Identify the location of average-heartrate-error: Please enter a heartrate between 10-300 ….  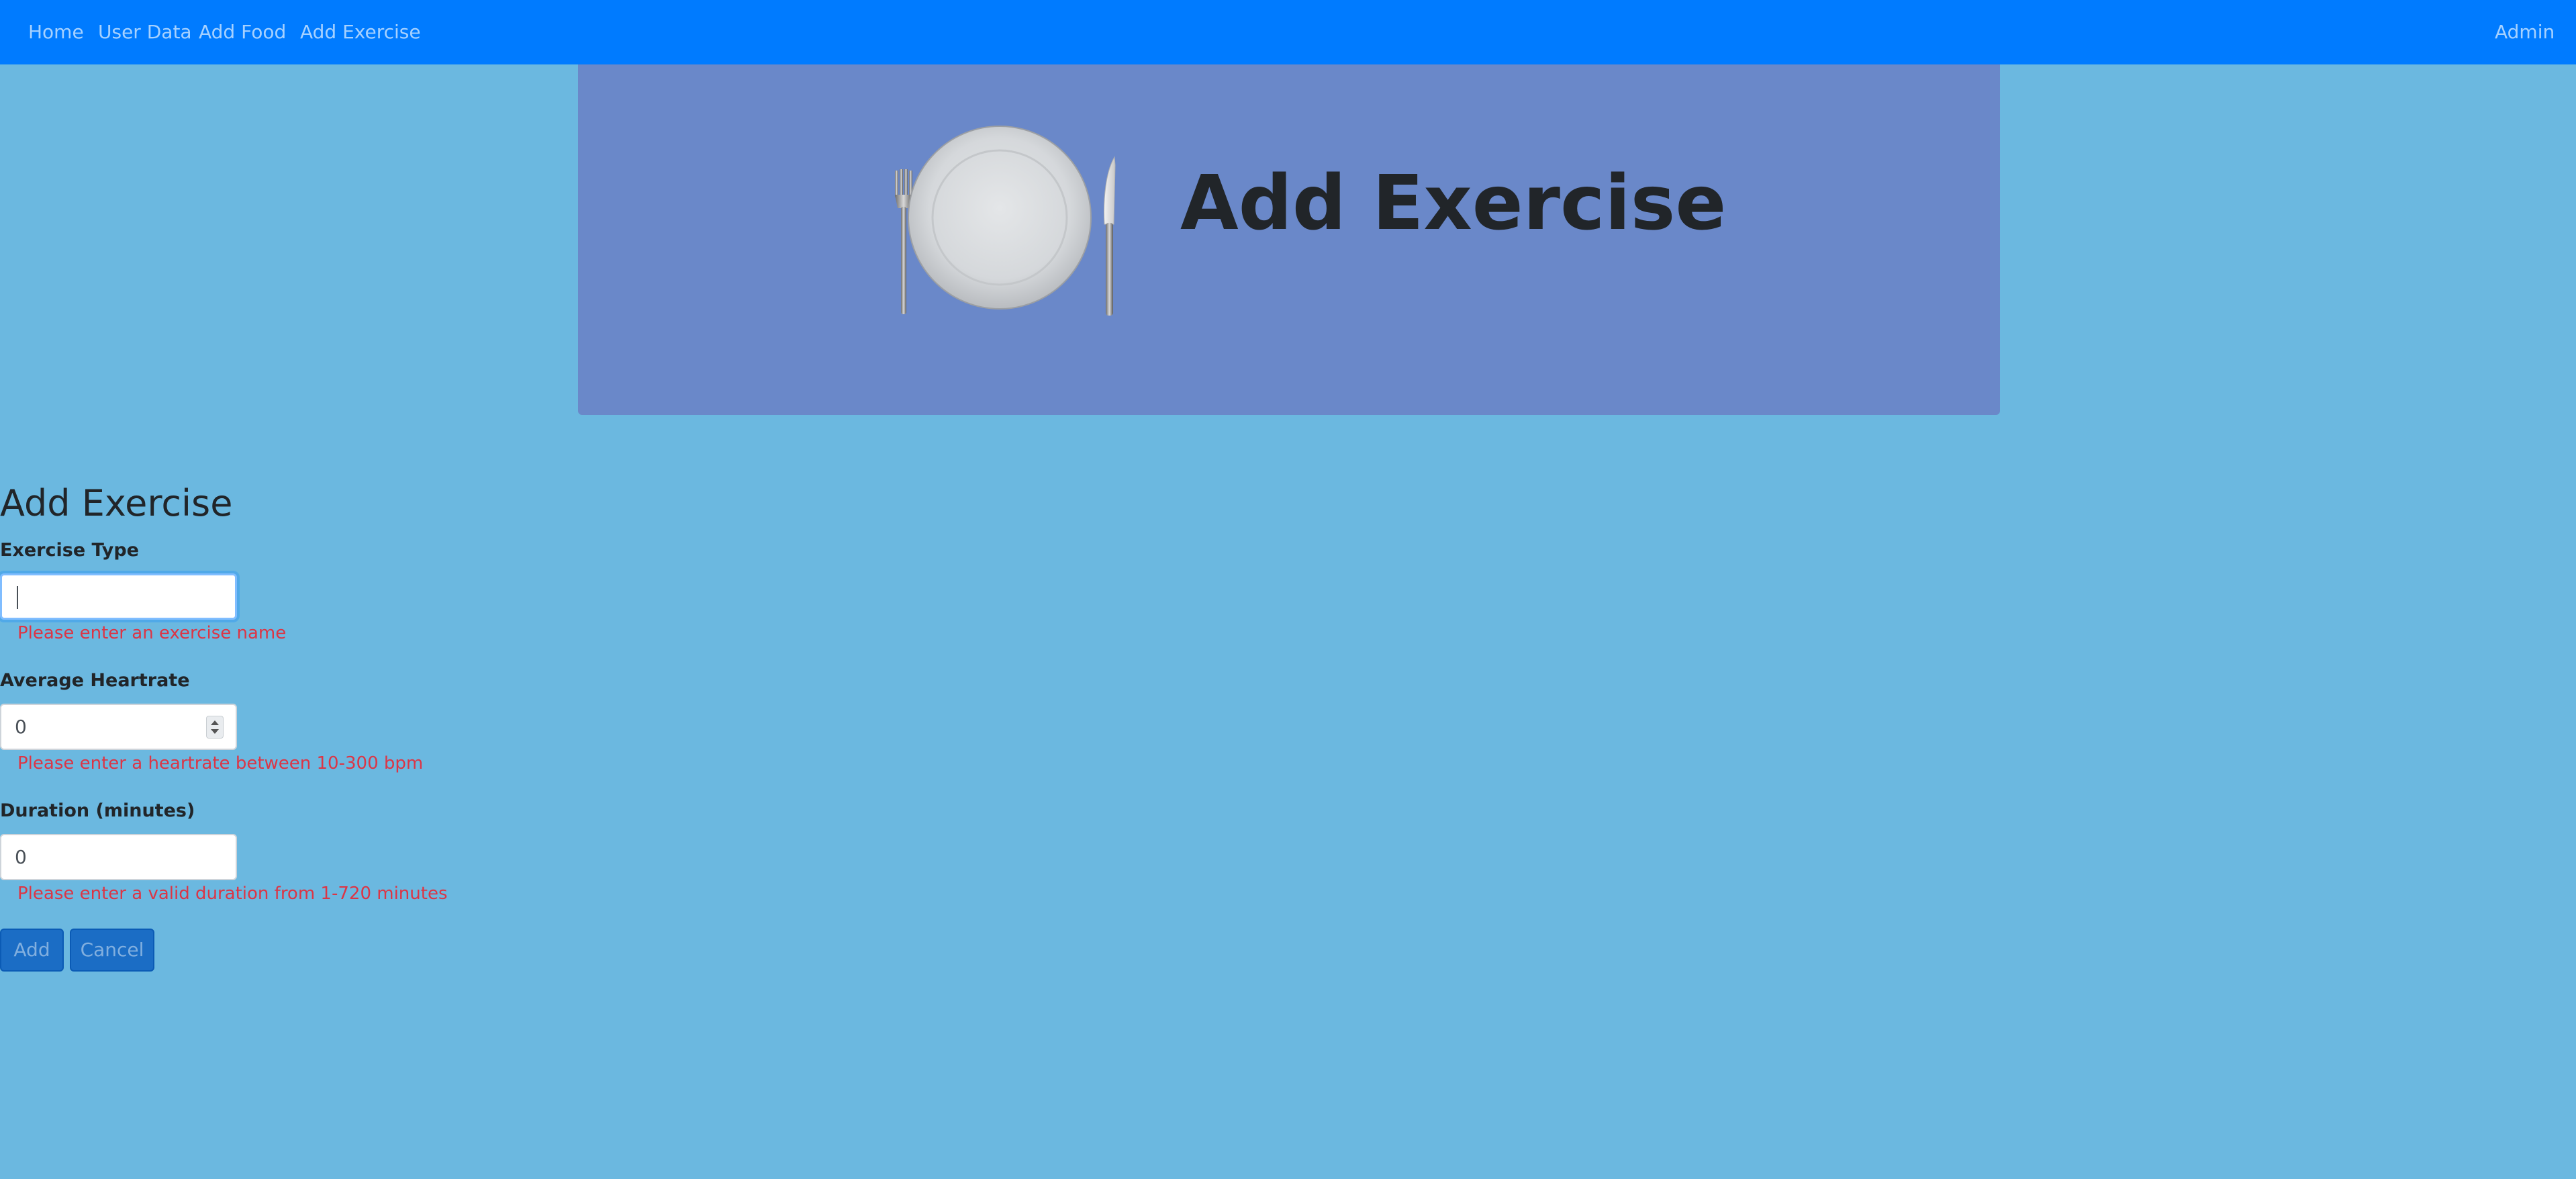
(220, 763).